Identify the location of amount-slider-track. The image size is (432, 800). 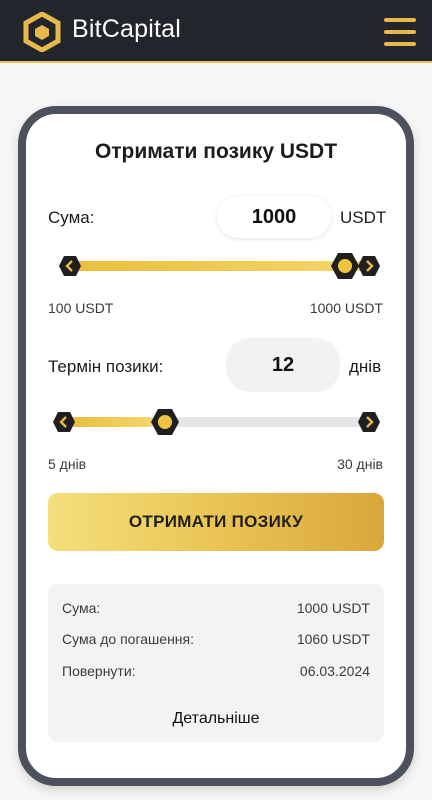
(218, 266).